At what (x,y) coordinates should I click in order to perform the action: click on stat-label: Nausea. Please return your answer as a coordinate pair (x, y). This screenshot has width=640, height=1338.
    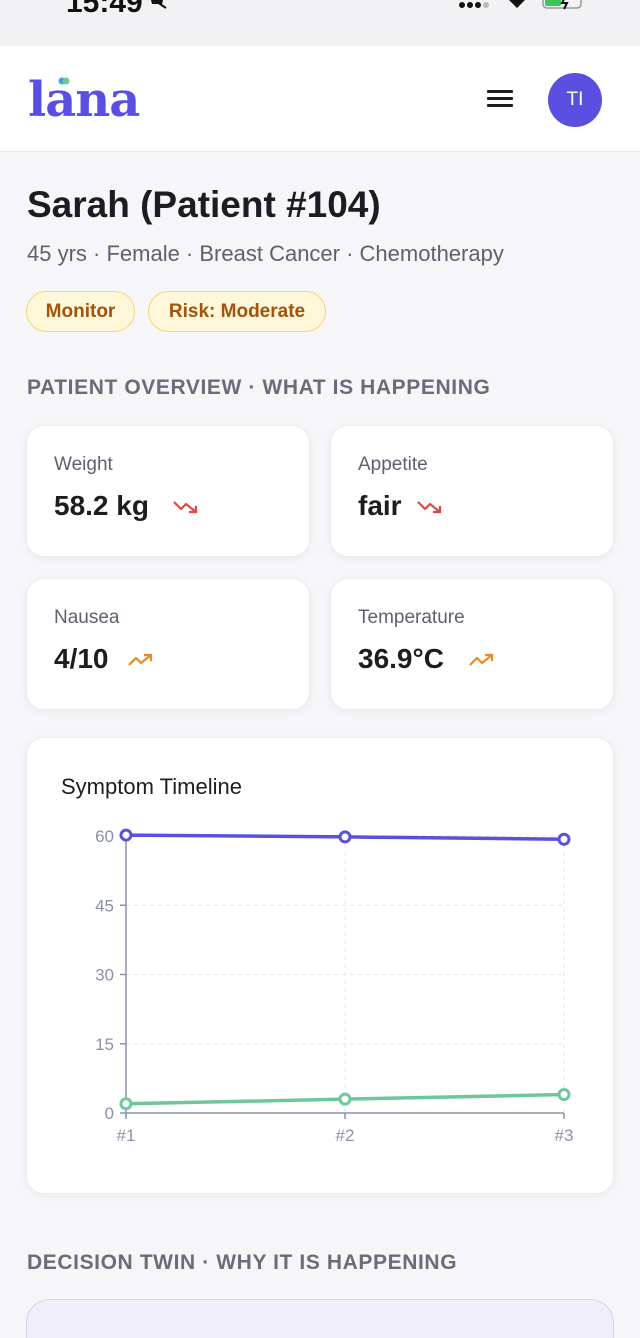
    Looking at the image, I should click on (87, 617).